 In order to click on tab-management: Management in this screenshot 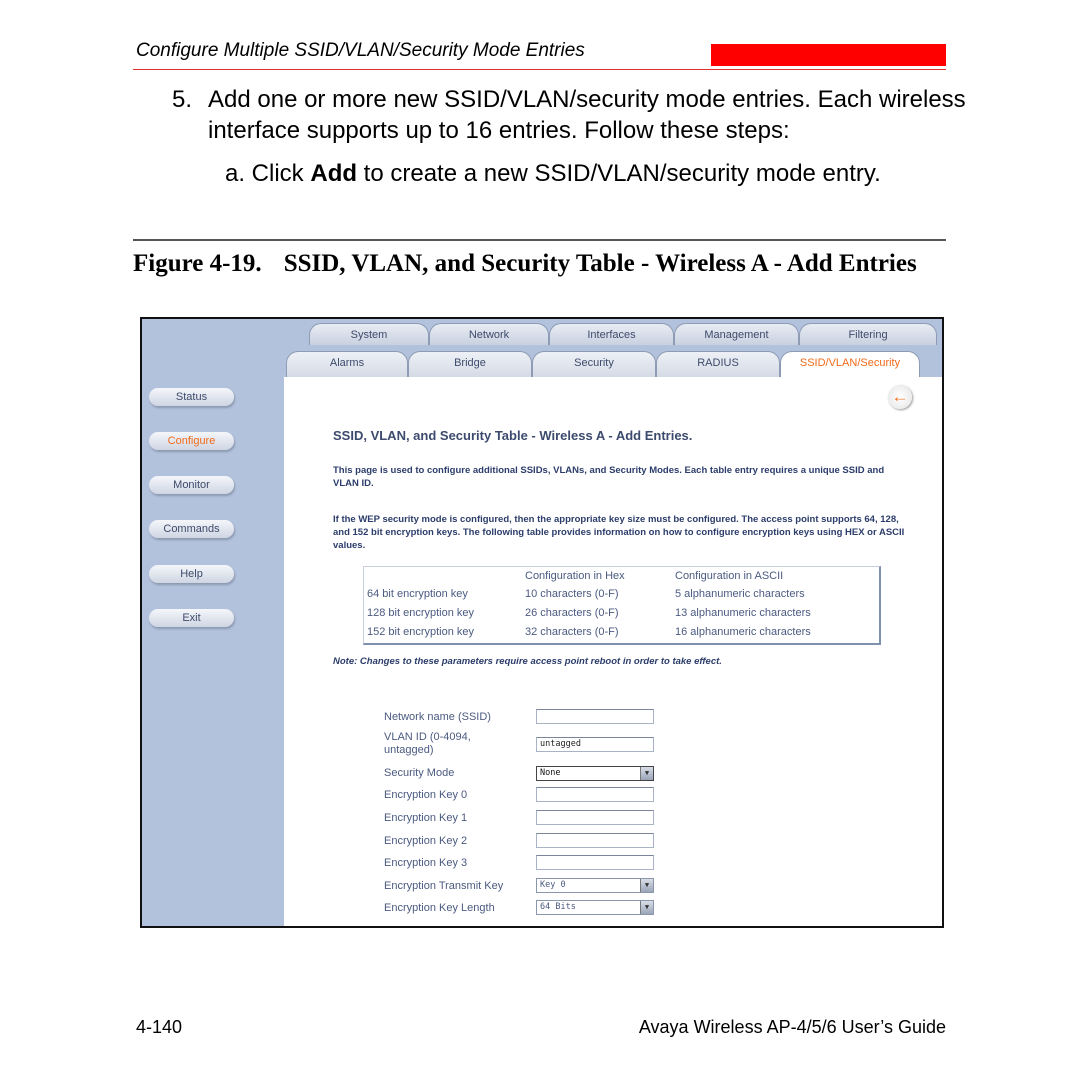, I will do `click(736, 334)`.